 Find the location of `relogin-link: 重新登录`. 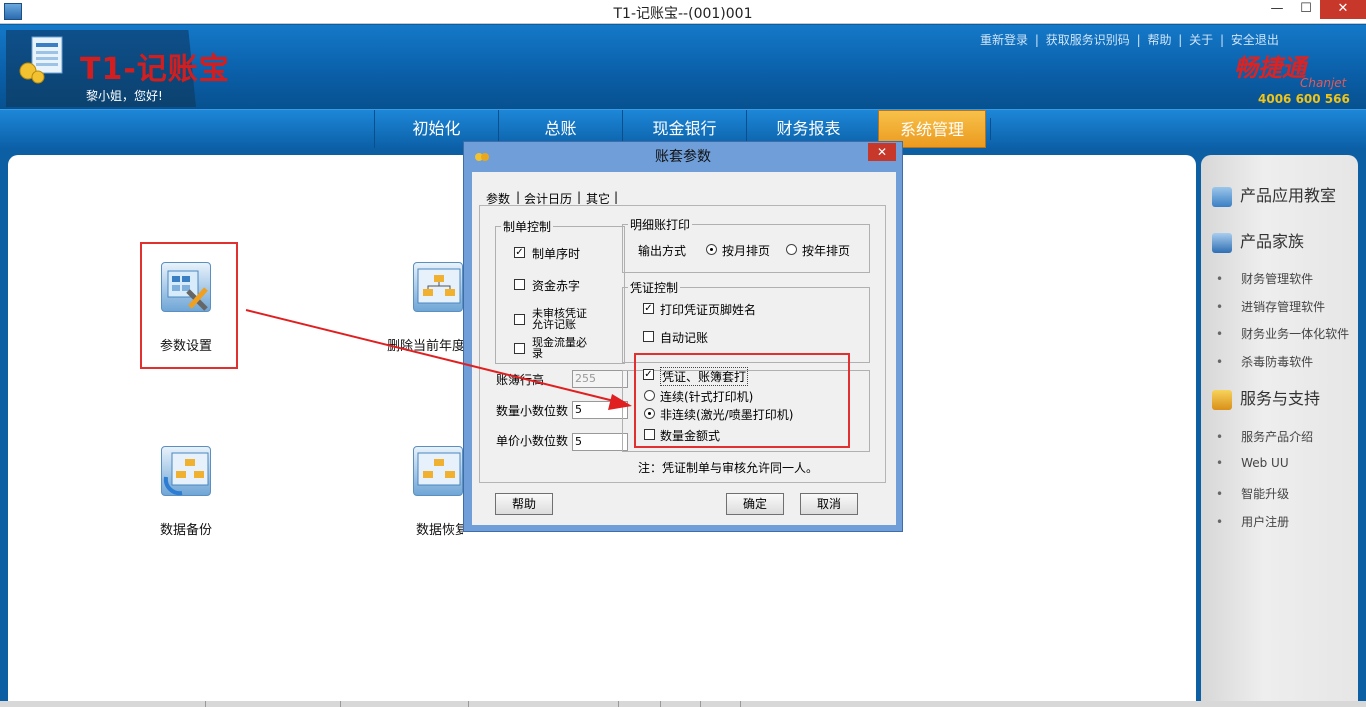

relogin-link: 重新登录 is located at coordinates (1004, 40).